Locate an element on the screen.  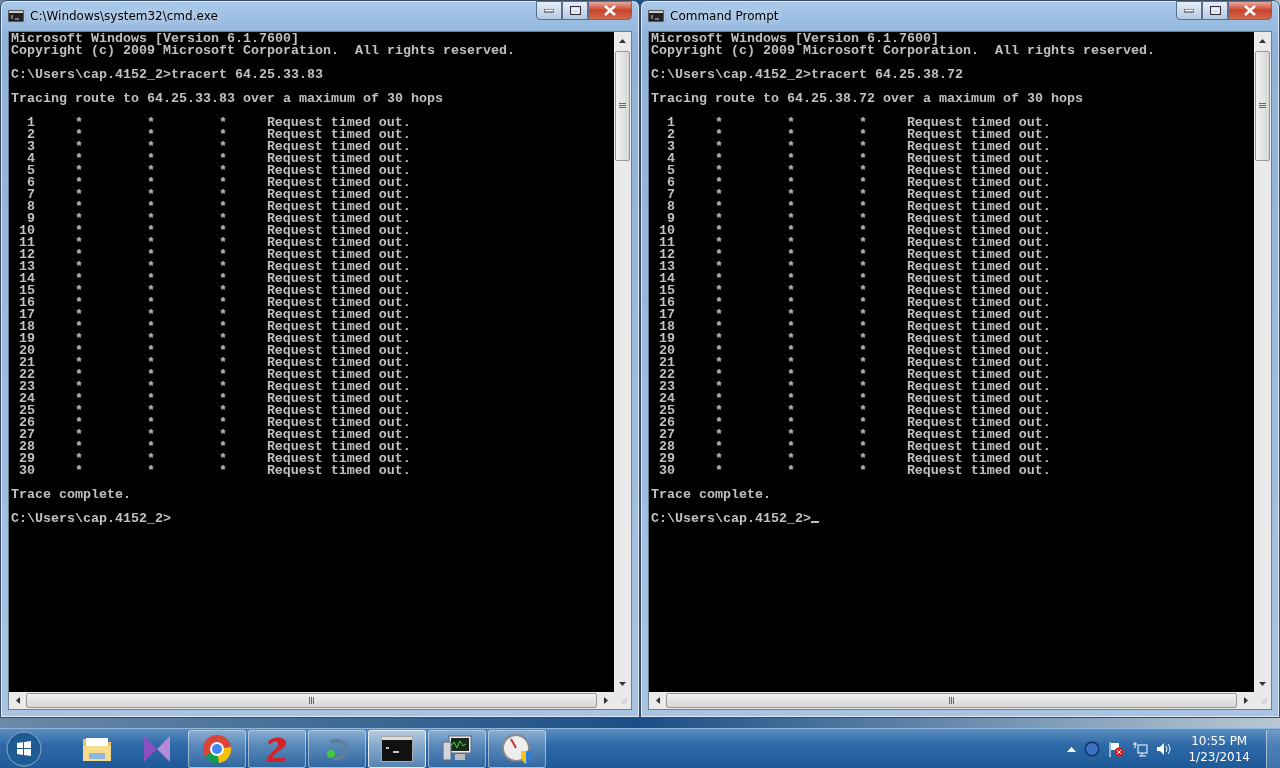
close-icon is located at coordinates (1250, 10).